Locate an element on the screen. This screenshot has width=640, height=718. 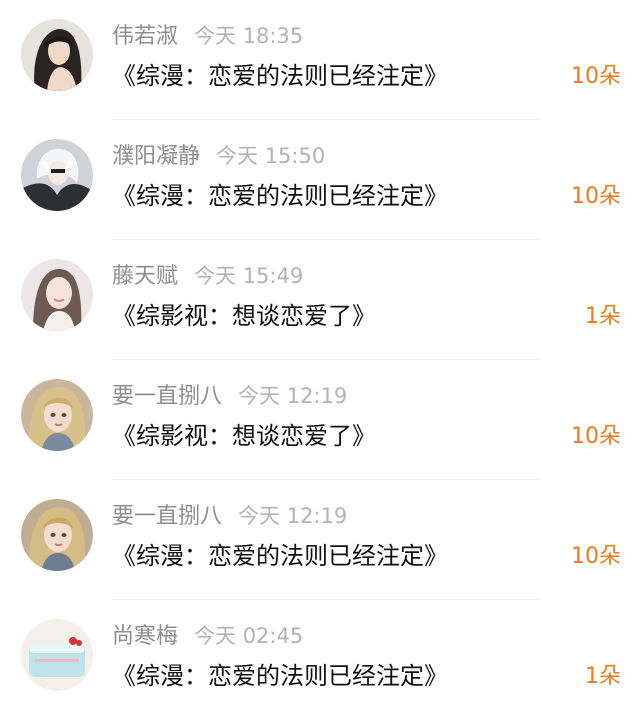
username: 藤天赋 is located at coordinates (145, 276).